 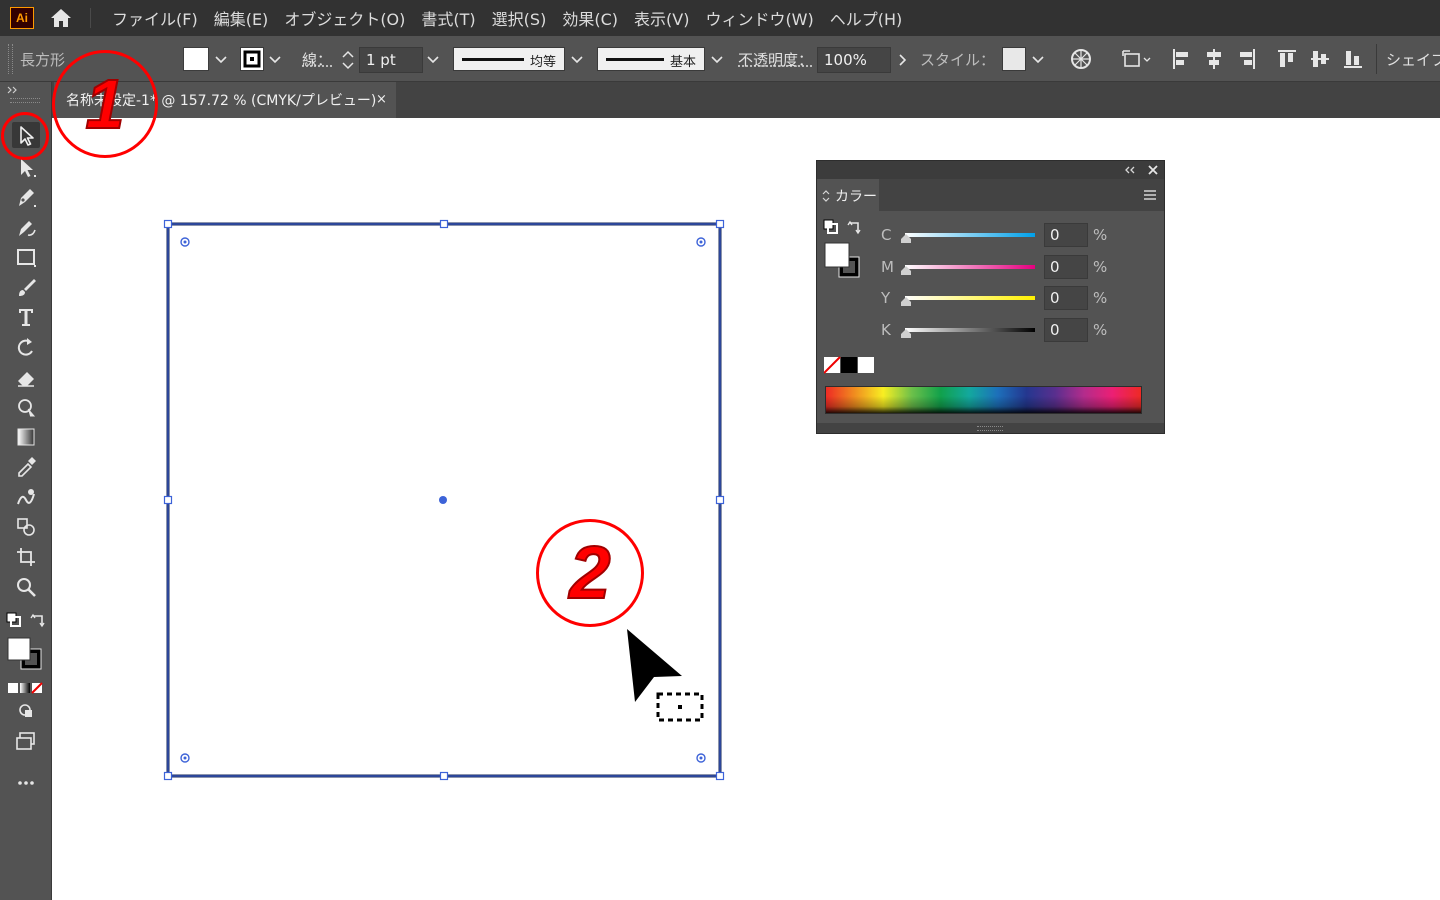 What do you see at coordinates (906, 302) in the screenshot?
I see `yellow-slider-thumb` at bounding box center [906, 302].